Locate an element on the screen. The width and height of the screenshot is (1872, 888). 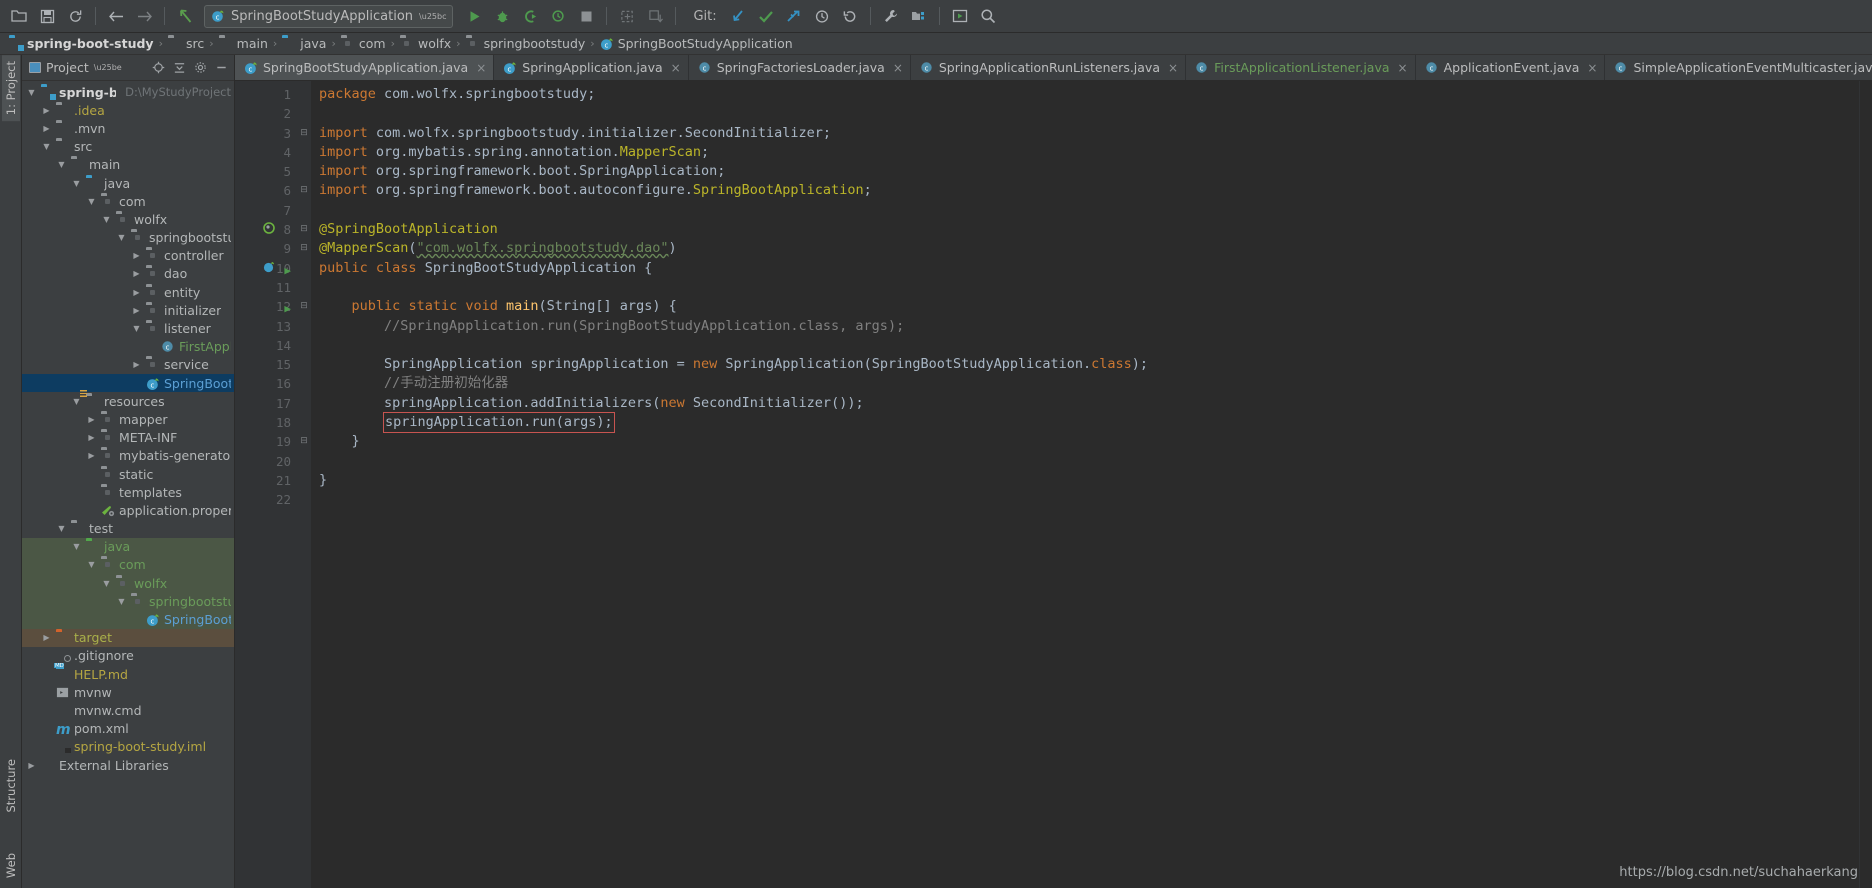
fold-marker-line-9: ⊟ is located at coordinates (304, 248).